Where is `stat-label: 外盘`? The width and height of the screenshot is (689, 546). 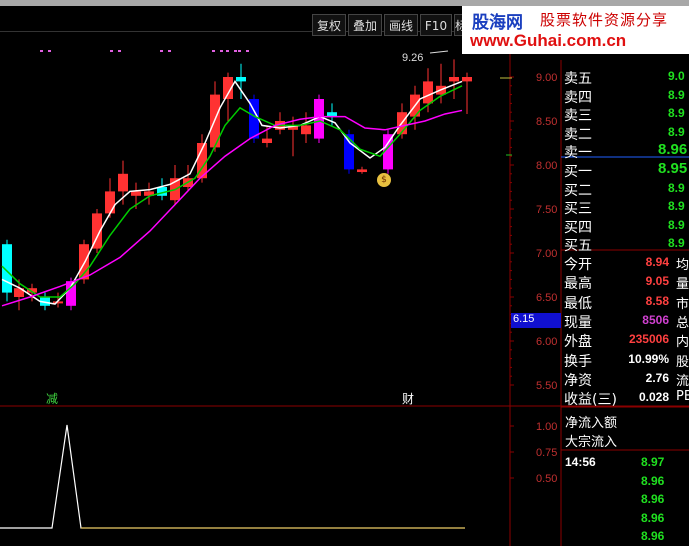 stat-label: 外盘 is located at coordinates (578, 342).